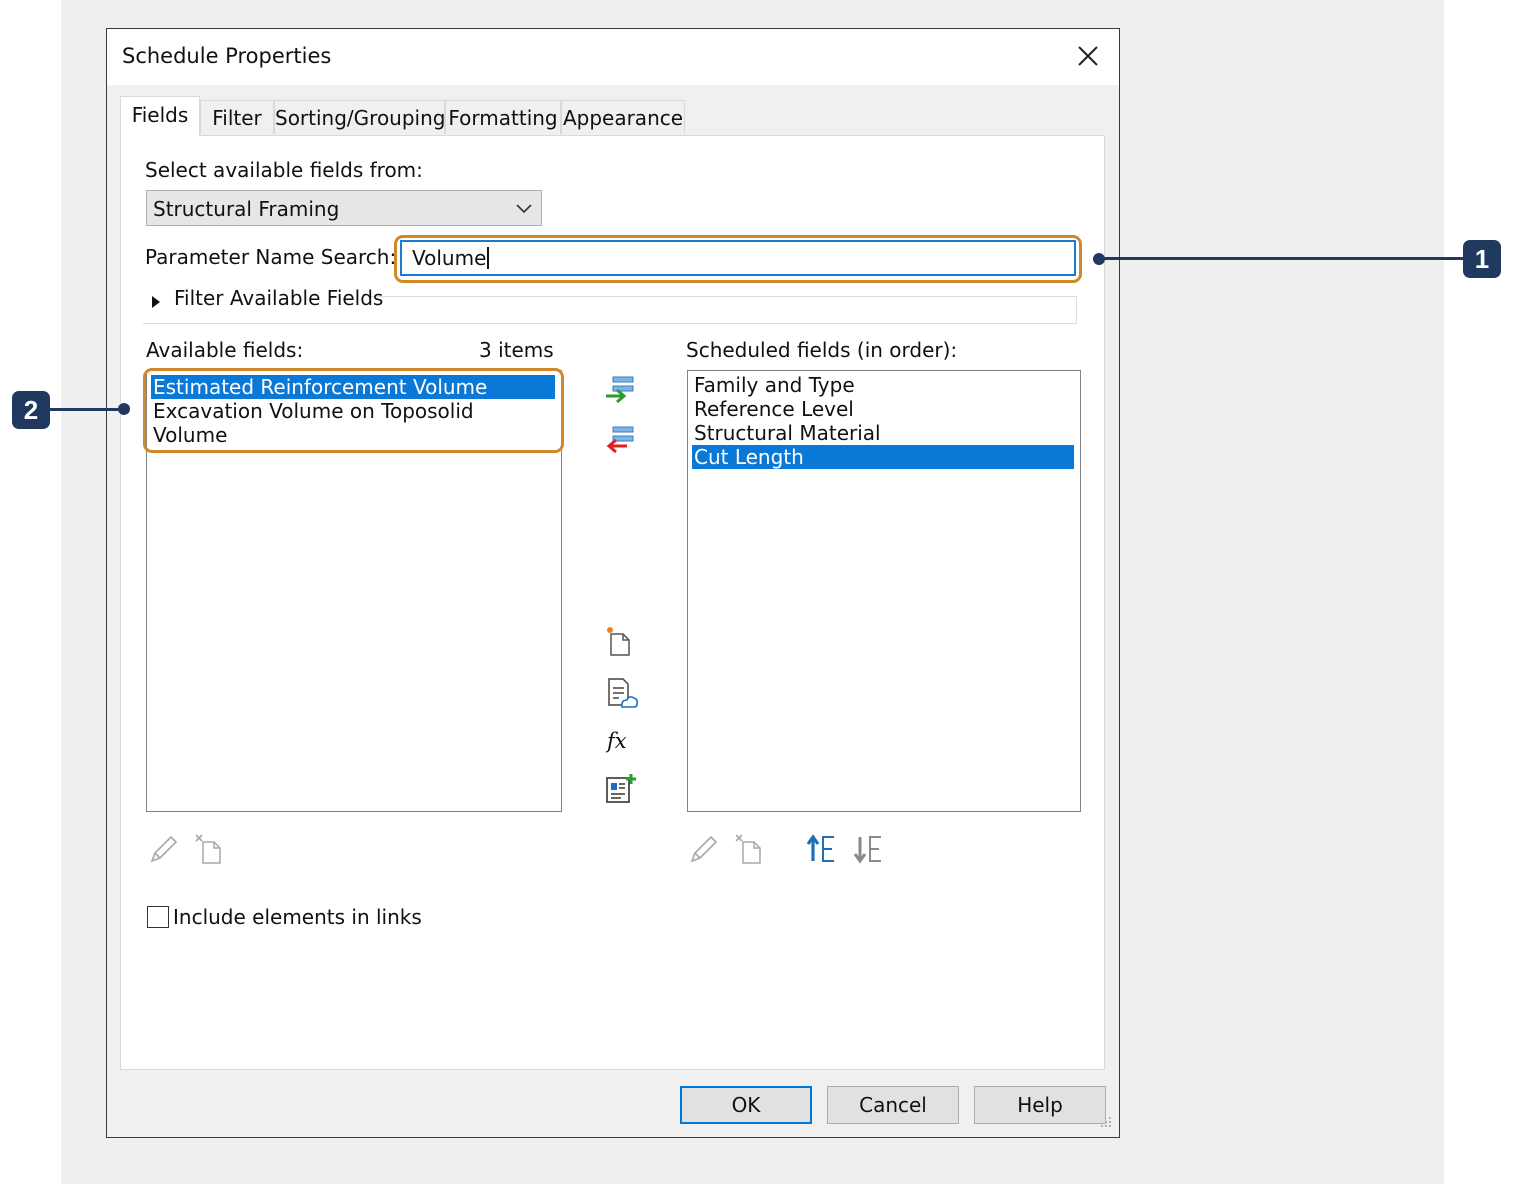  What do you see at coordinates (246, 209) in the screenshot?
I see `category-dropdown-value: Structural Framing` at bounding box center [246, 209].